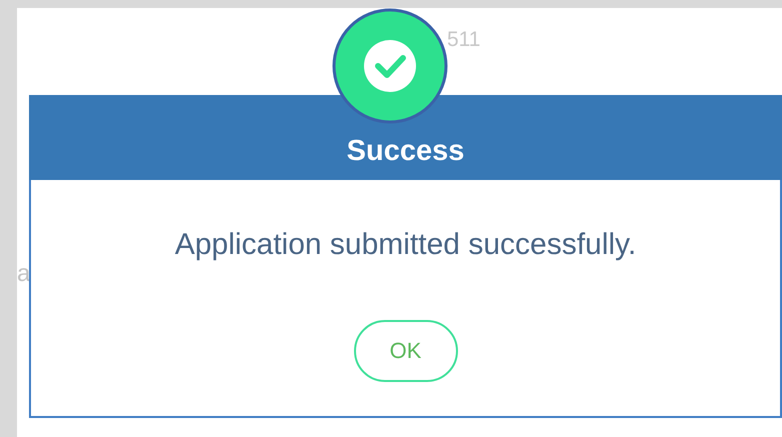  Describe the element at coordinates (23, 274) in the screenshot. I see `background-text: a` at that location.